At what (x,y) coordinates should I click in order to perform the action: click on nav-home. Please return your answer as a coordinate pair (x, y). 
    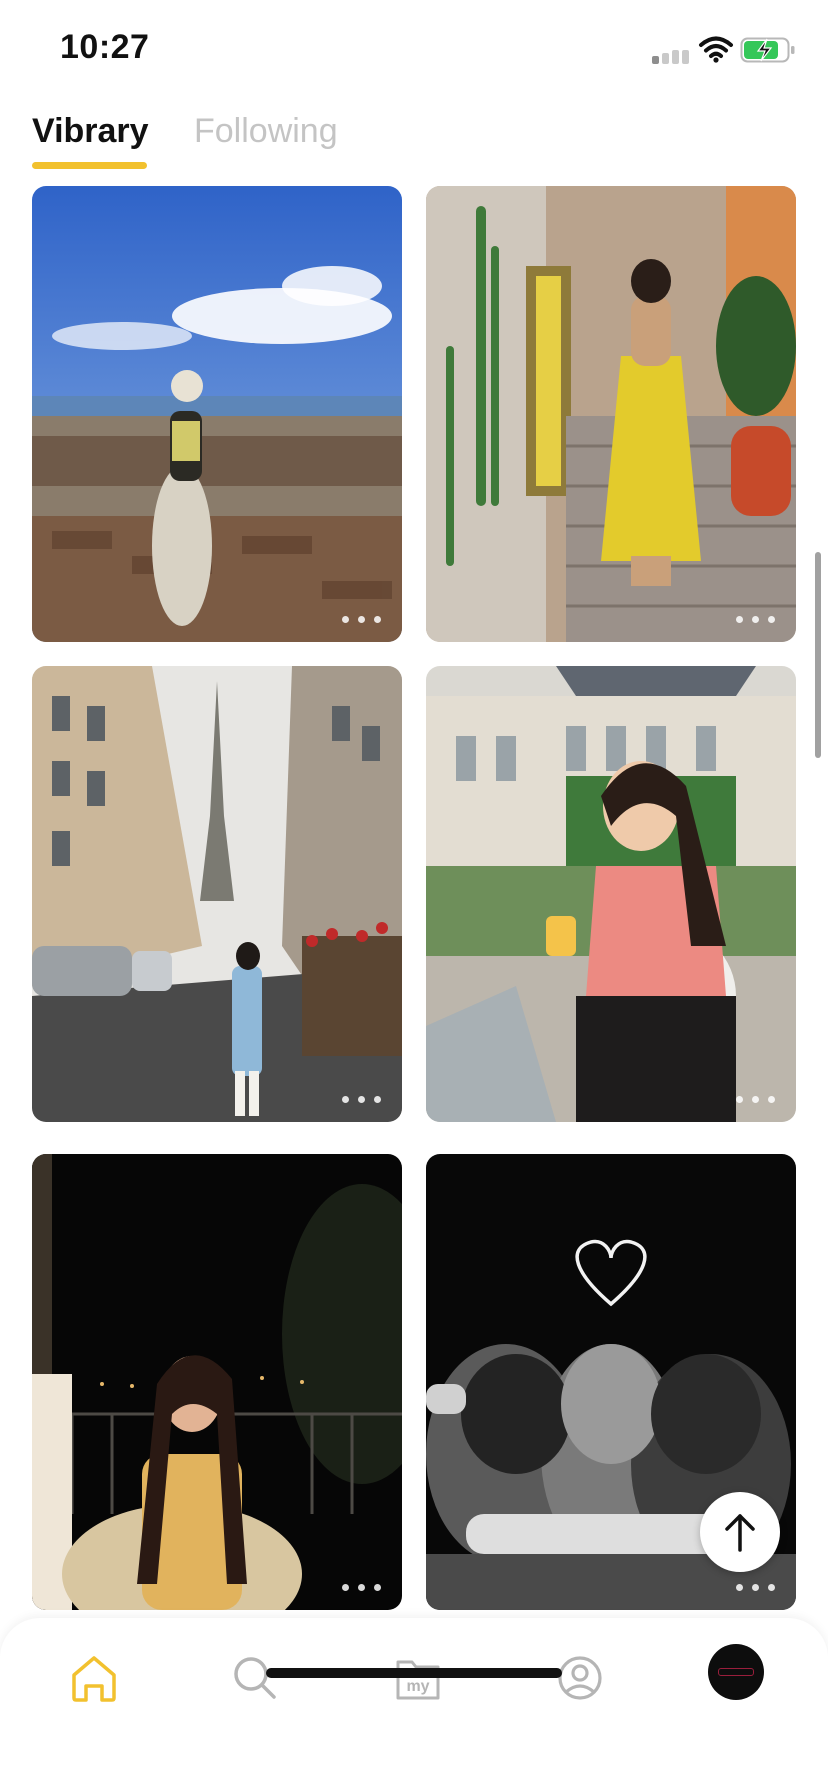
    Looking at the image, I should click on (94, 1678).